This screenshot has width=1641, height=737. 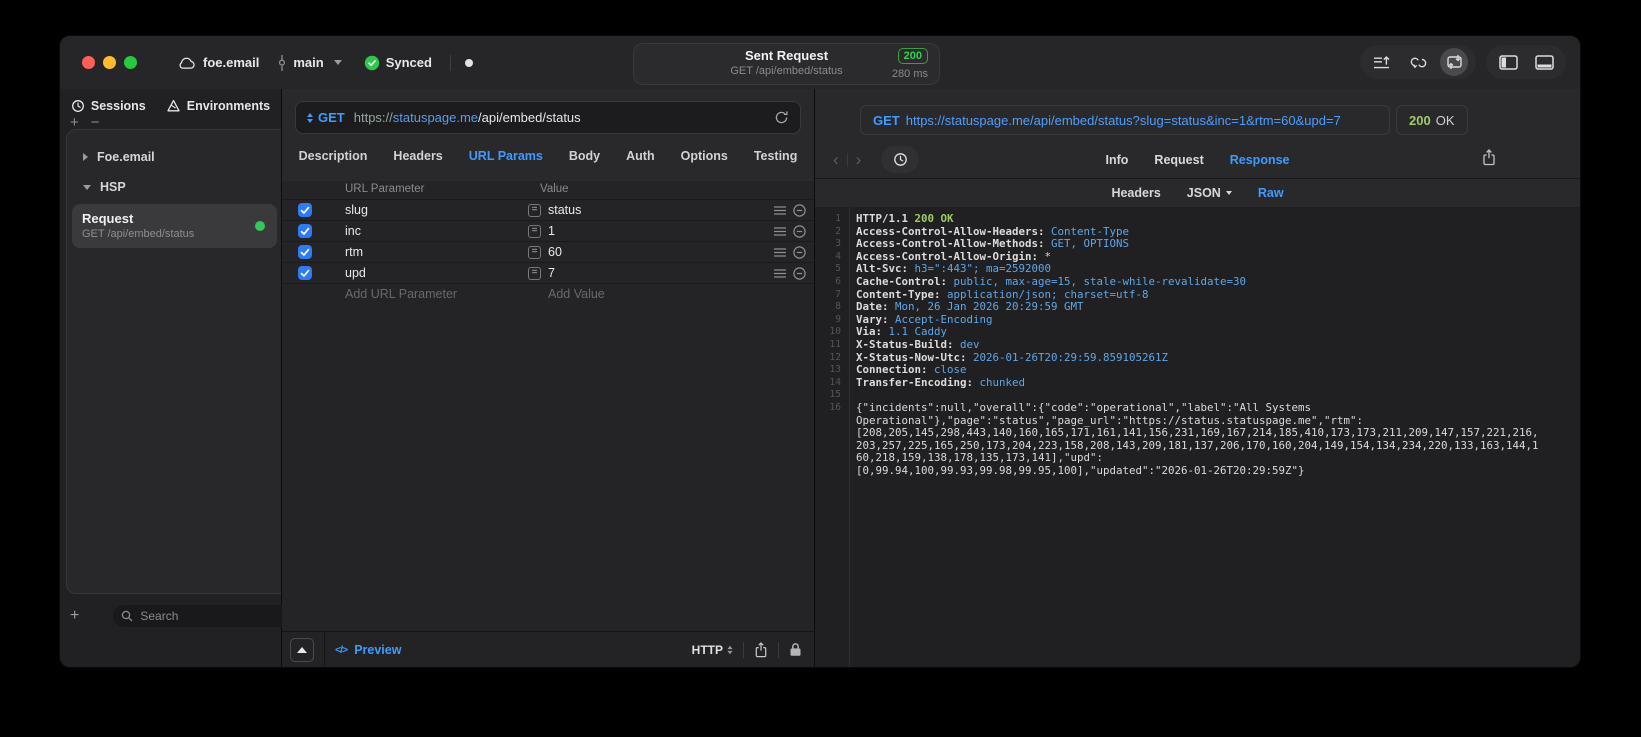 I want to click on refresh-icon, so click(x=781, y=117).